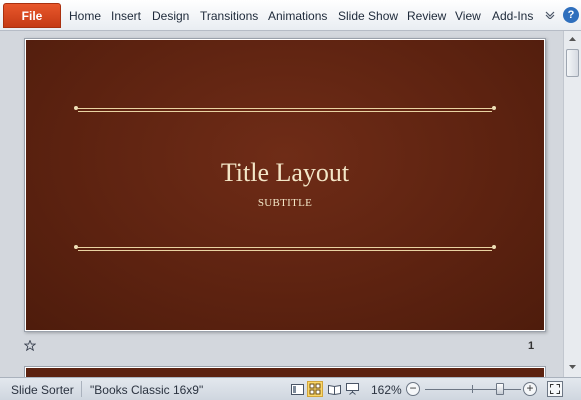  Describe the element at coordinates (572, 367) in the screenshot. I see `scroll-down-icon` at that location.